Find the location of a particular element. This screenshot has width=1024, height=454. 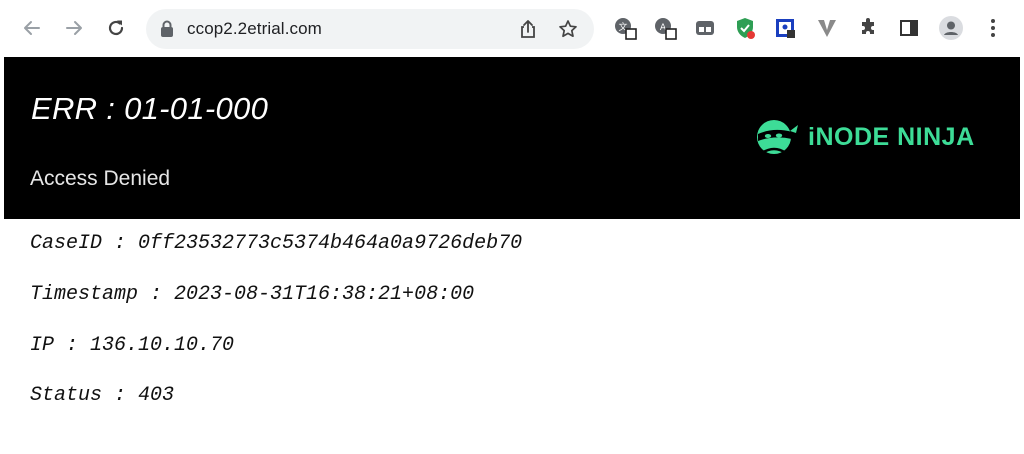

translate-extension-button: 文 is located at coordinates (625, 28).